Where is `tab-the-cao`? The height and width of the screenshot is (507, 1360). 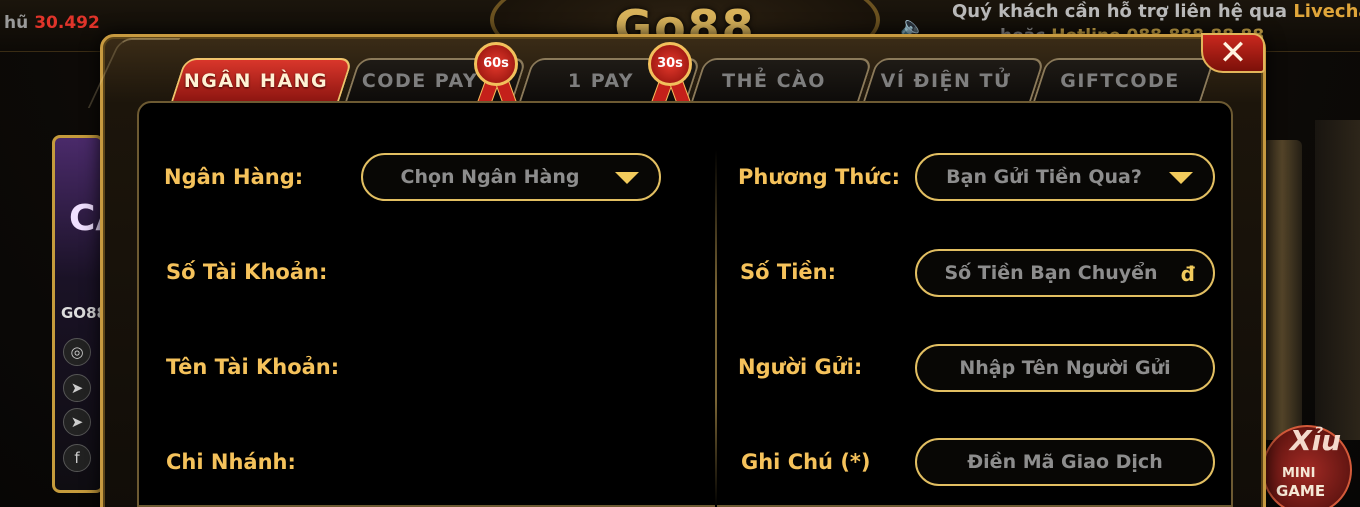 tab-the-cao is located at coordinates (782, 80).